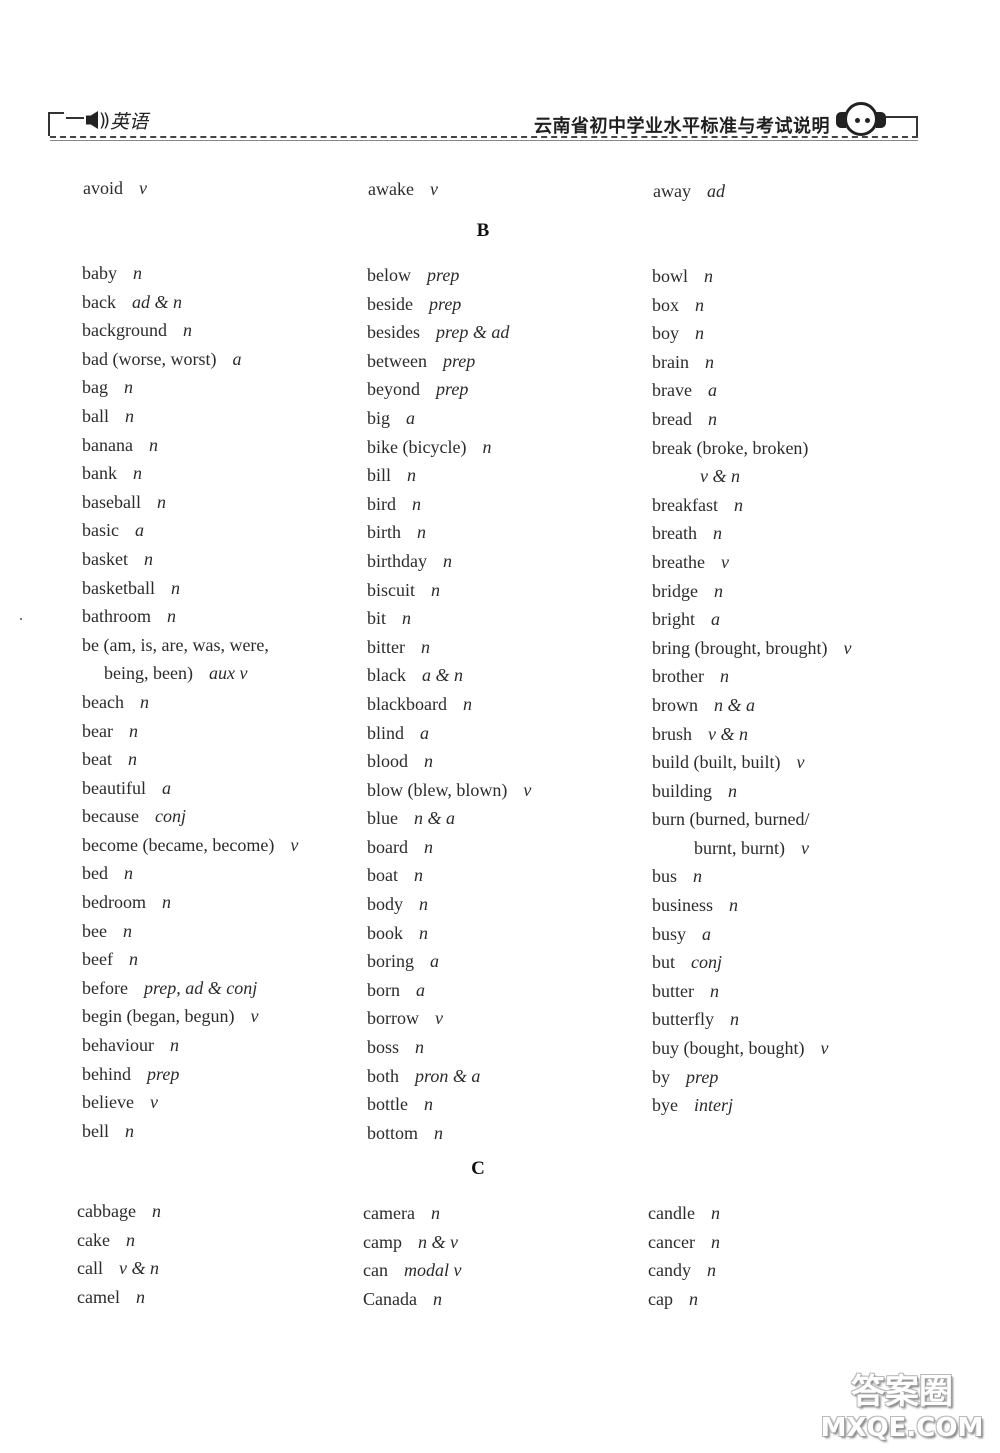  What do you see at coordinates (149, 358) in the screenshot?
I see `vocab-word: bad (worse, worst)` at bounding box center [149, 358].